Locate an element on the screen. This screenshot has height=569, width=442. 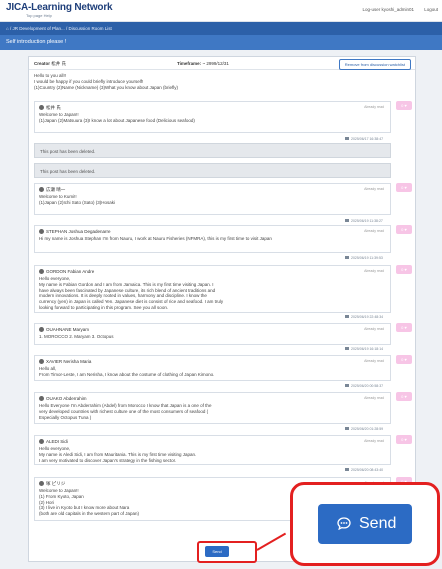
post-timestamp: 2025/06/20 08:43:40 is located at coordinates (364, 470).